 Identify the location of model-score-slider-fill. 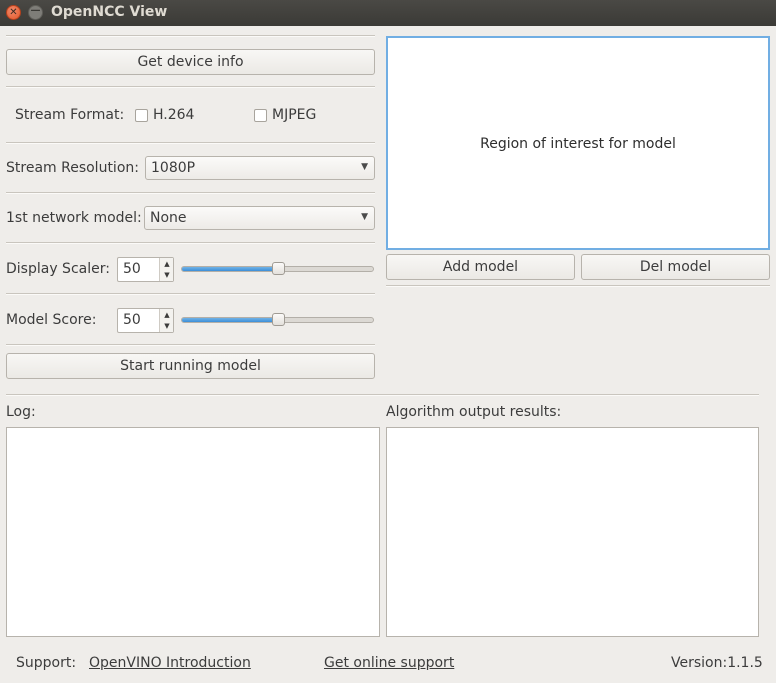
(230, 320).